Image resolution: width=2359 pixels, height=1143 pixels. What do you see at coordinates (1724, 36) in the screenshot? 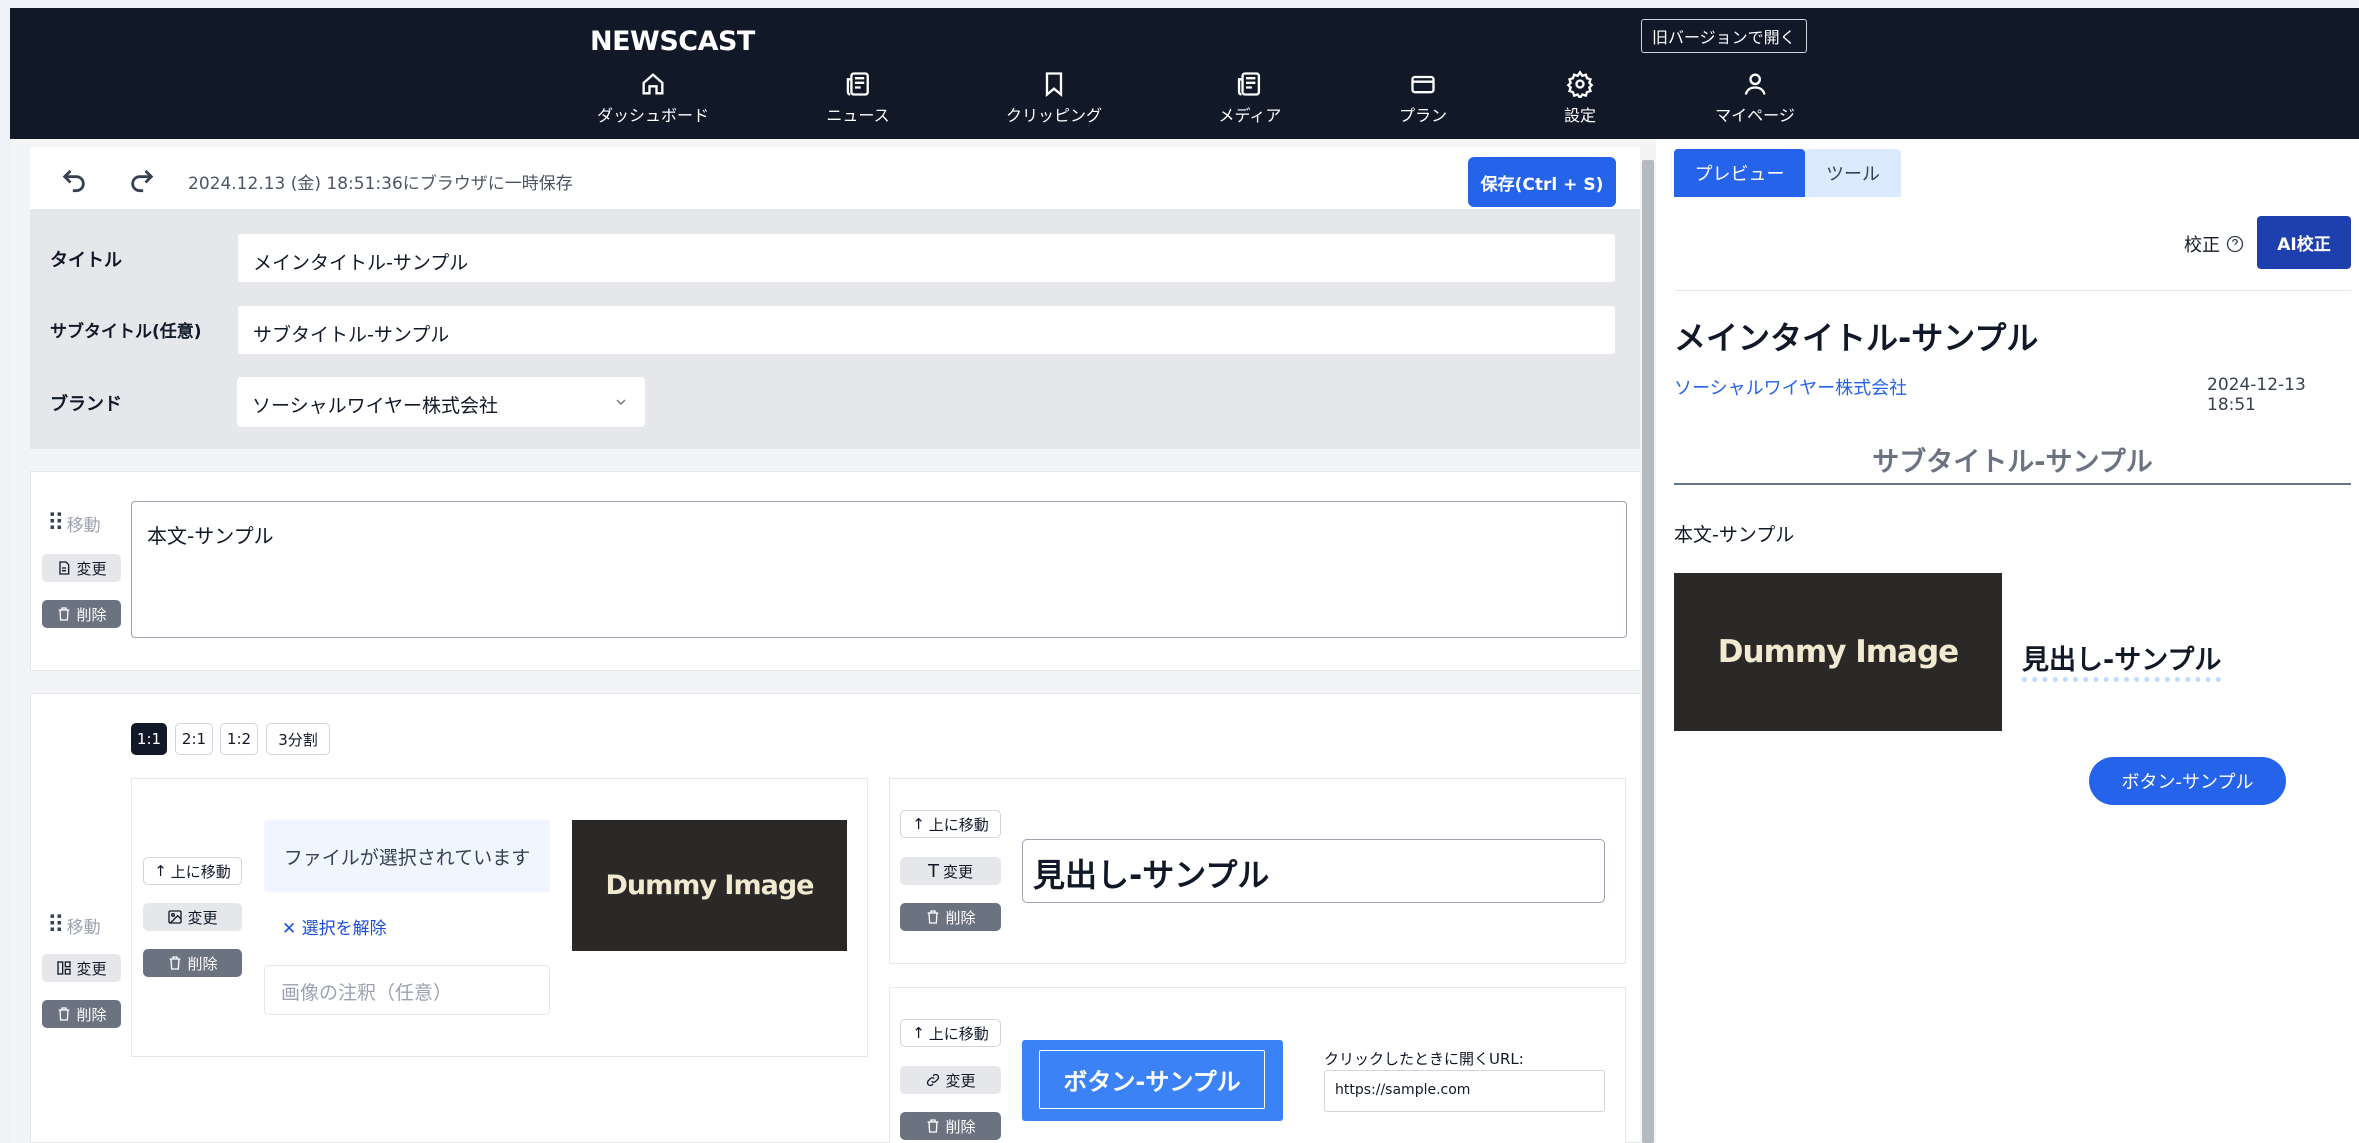
I see `old-version-button: 旧バージョンで開く` at bounding box center [1724, 36].